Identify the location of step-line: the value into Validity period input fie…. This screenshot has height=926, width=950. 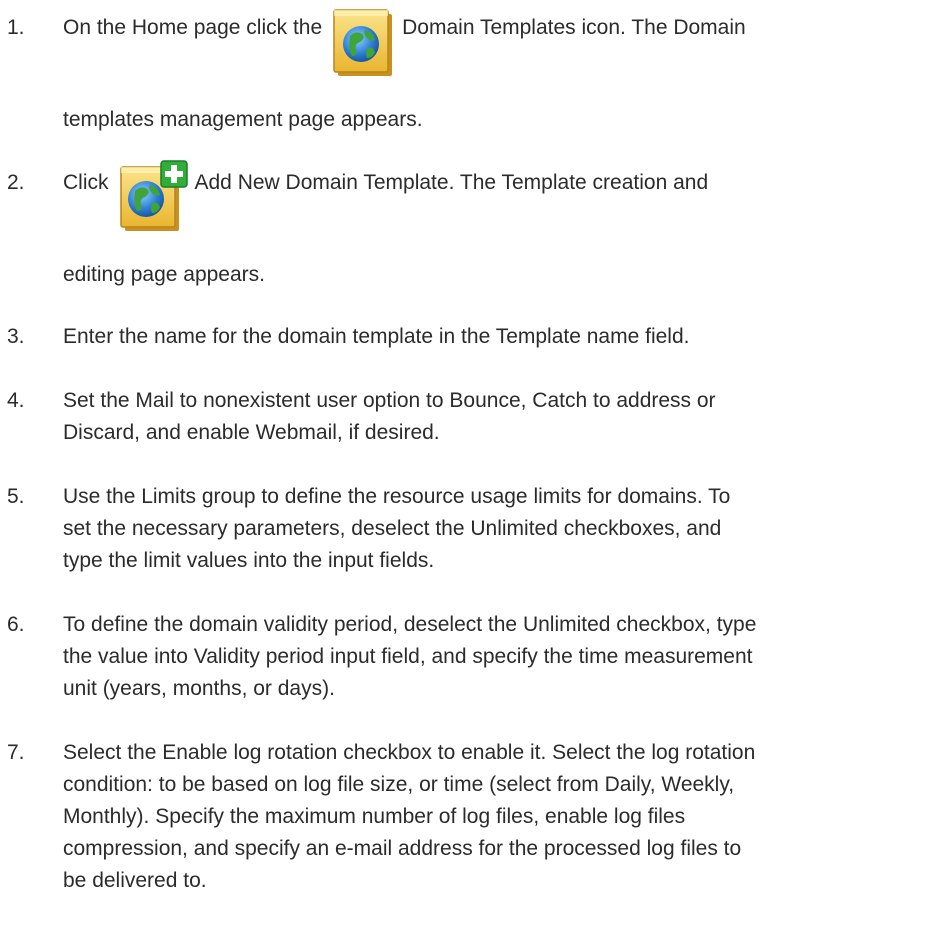
(408, 656).